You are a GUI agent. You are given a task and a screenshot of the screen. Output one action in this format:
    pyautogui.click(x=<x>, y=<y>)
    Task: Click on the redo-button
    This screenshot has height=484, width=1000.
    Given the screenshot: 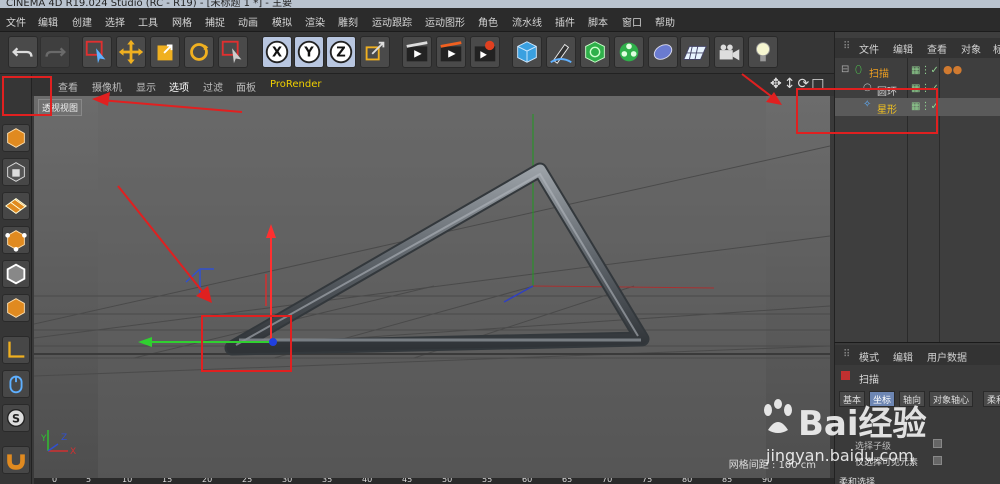 What is the action you would take?
    pyautogui.click(x=55, y=52)
    